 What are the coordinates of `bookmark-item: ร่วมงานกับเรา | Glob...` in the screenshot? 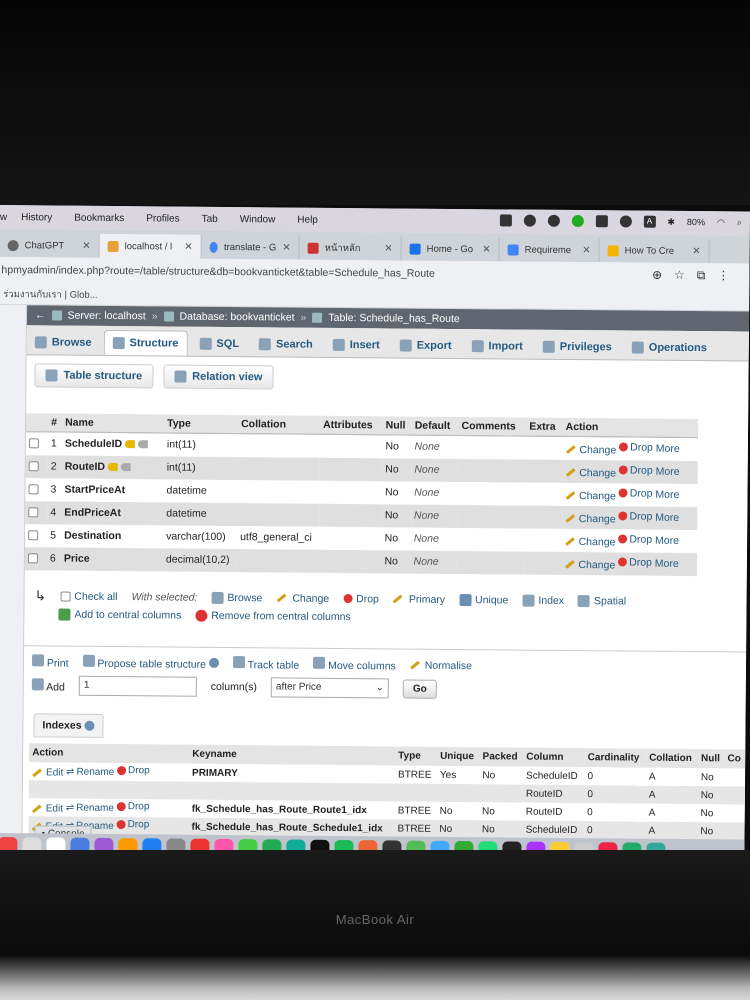 It's located at (50, 295).